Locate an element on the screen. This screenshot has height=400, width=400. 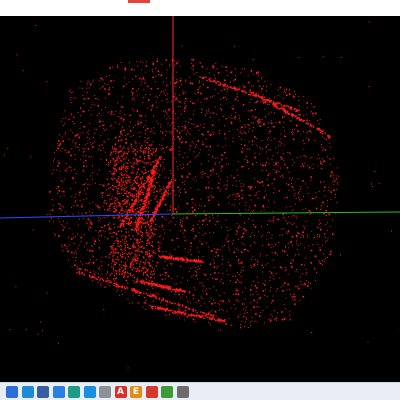
tool-icon is located at coordinates (182, 392).